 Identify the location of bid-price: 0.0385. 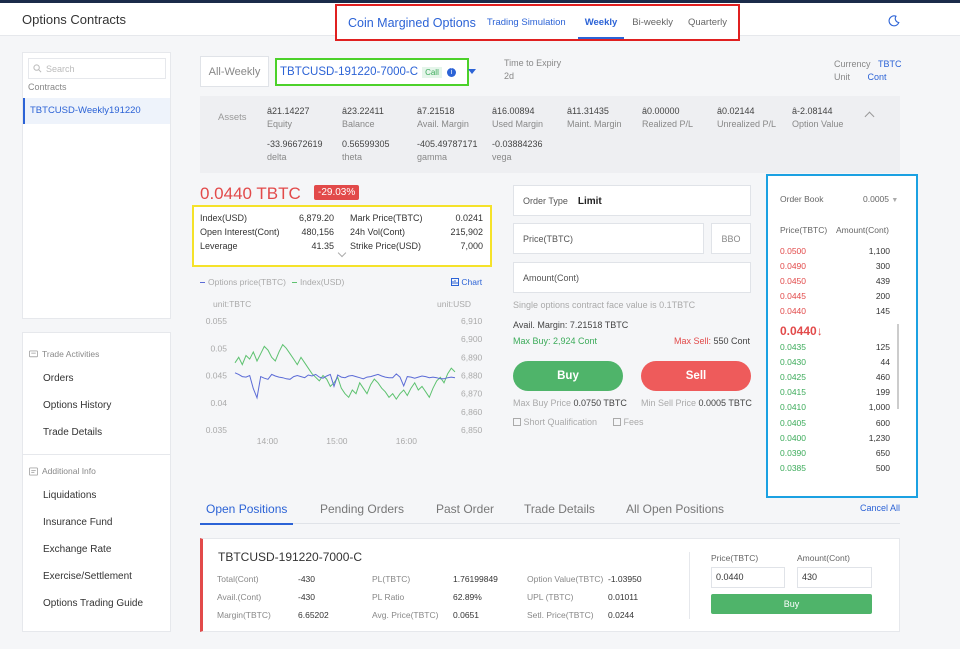
(793, 467).